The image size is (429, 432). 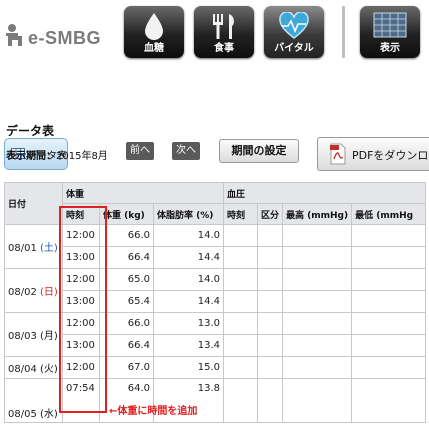 What do you see at coordinates (31, 156) in the screenshot?
I see `period-label: 表示期間：` at bounding box center [31, 156].